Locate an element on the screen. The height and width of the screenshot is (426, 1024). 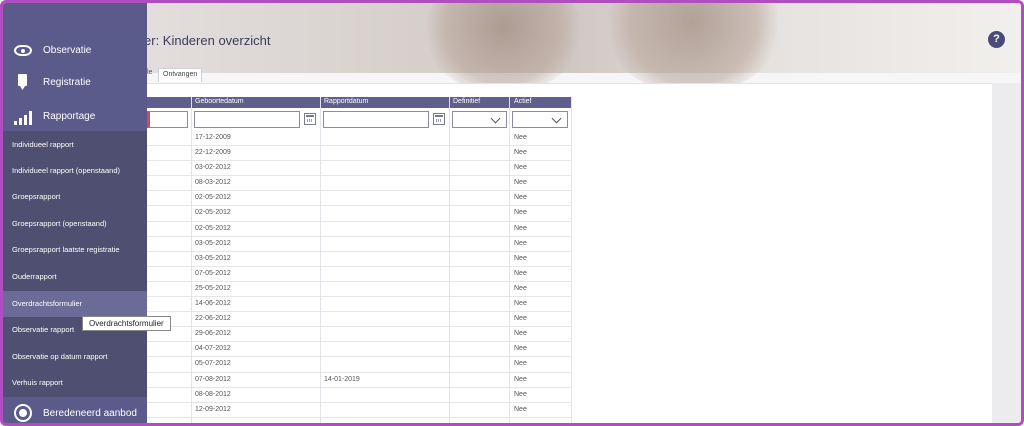
bar-chart-icon is located at coordinates (23, 116).